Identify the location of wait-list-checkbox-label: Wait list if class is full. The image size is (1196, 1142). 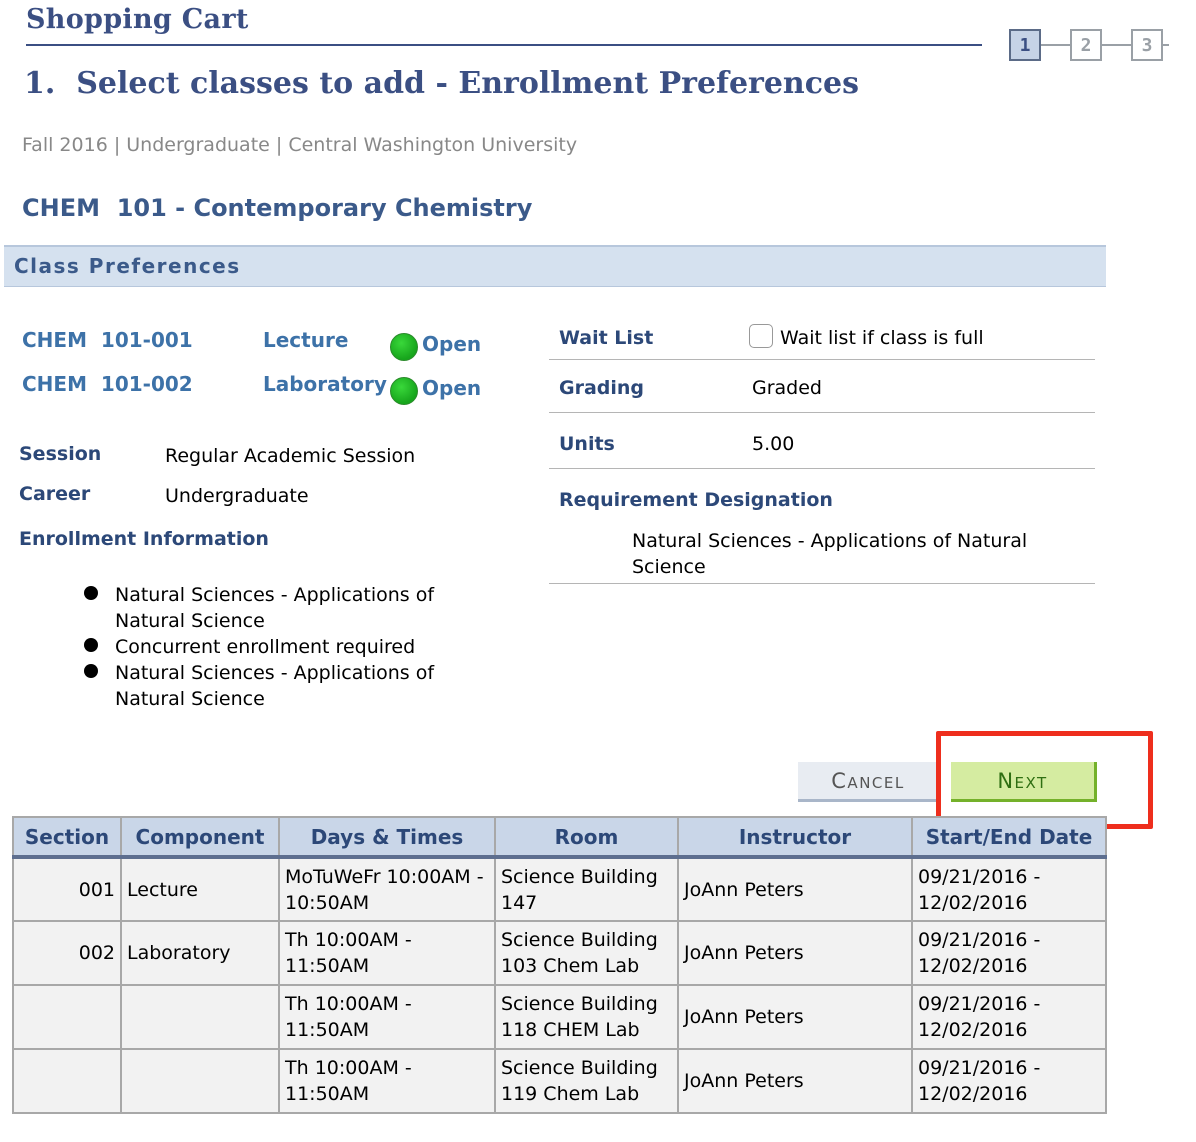
(882, 338).